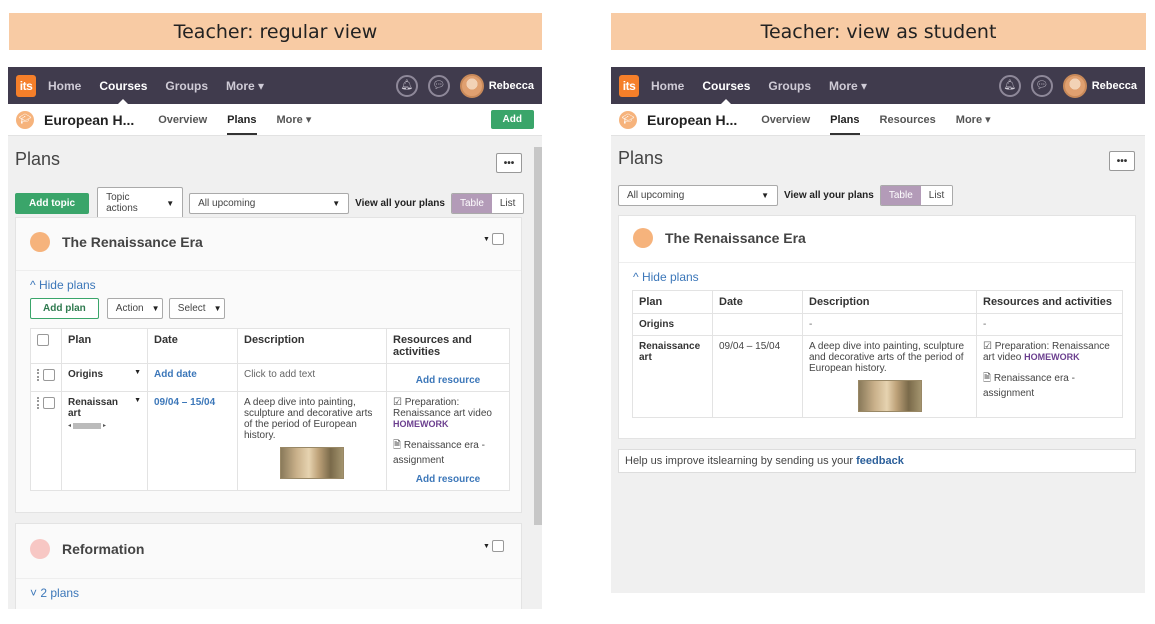 This screenshot has width=1155, height=624. I want to click on add-plan-button: Add plan, so click(64, 308).